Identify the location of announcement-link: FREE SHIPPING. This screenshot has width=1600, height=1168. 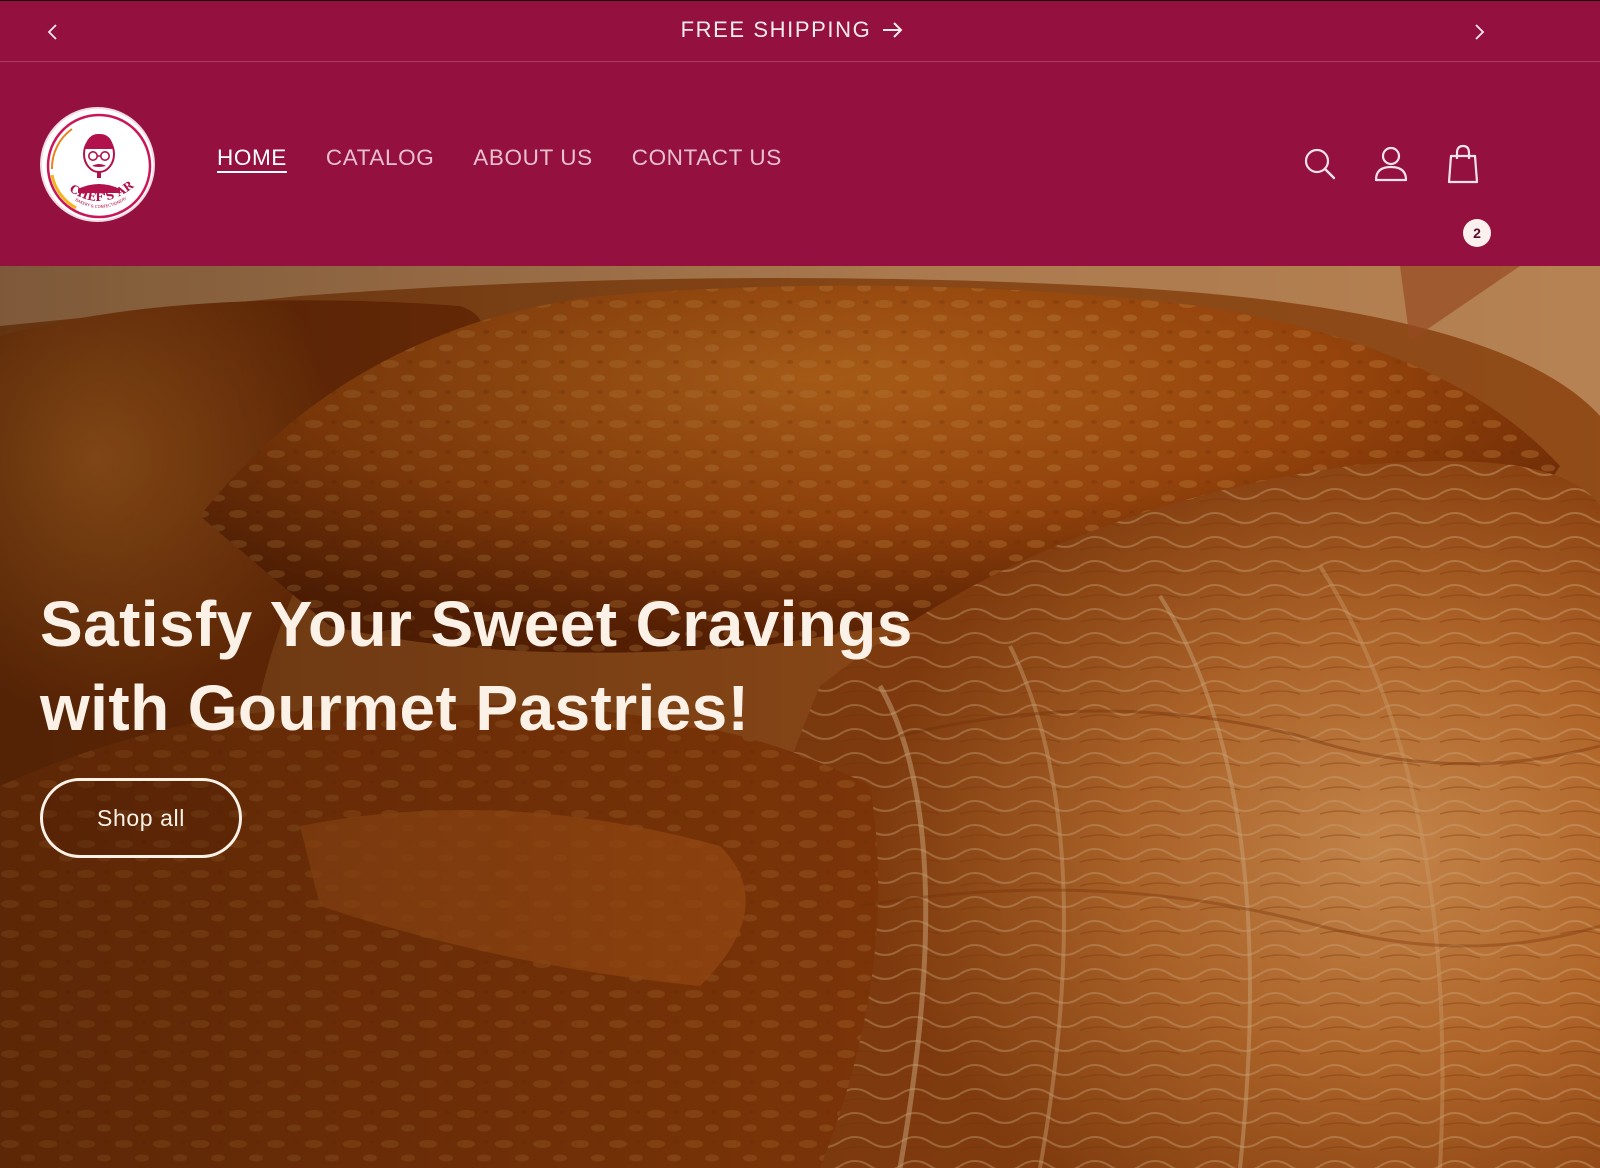
(800, 30).